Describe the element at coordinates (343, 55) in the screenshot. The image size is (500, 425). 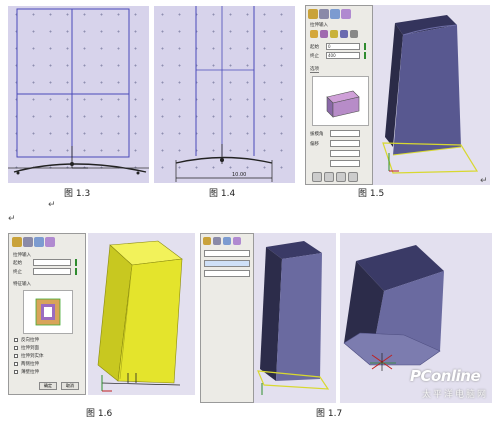
I see `end-field: 400` at that location.